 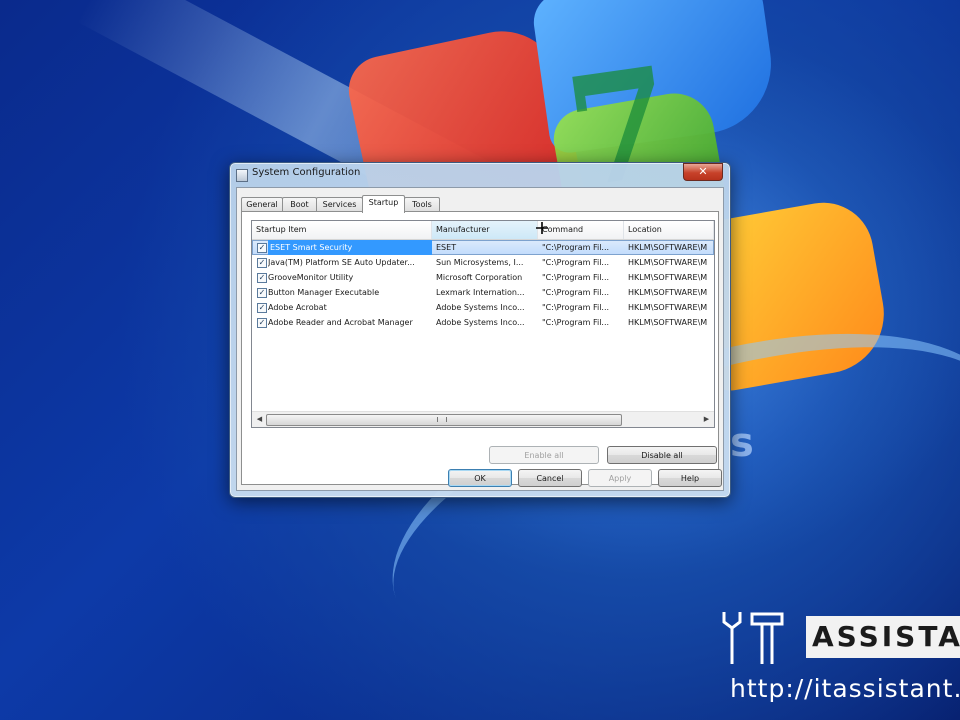 I want to click on scroll-left-icon: ◀, so click(x=259, y=419).